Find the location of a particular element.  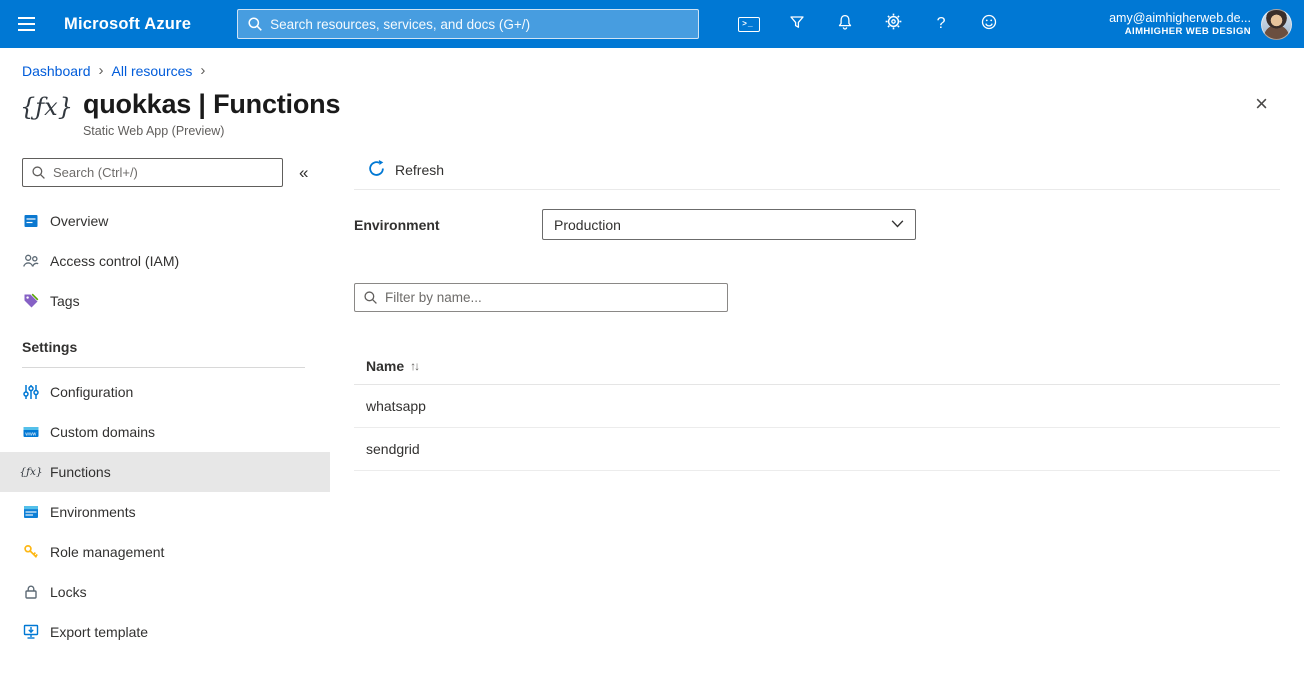

feedback-button is located at coordinates (989, 24).